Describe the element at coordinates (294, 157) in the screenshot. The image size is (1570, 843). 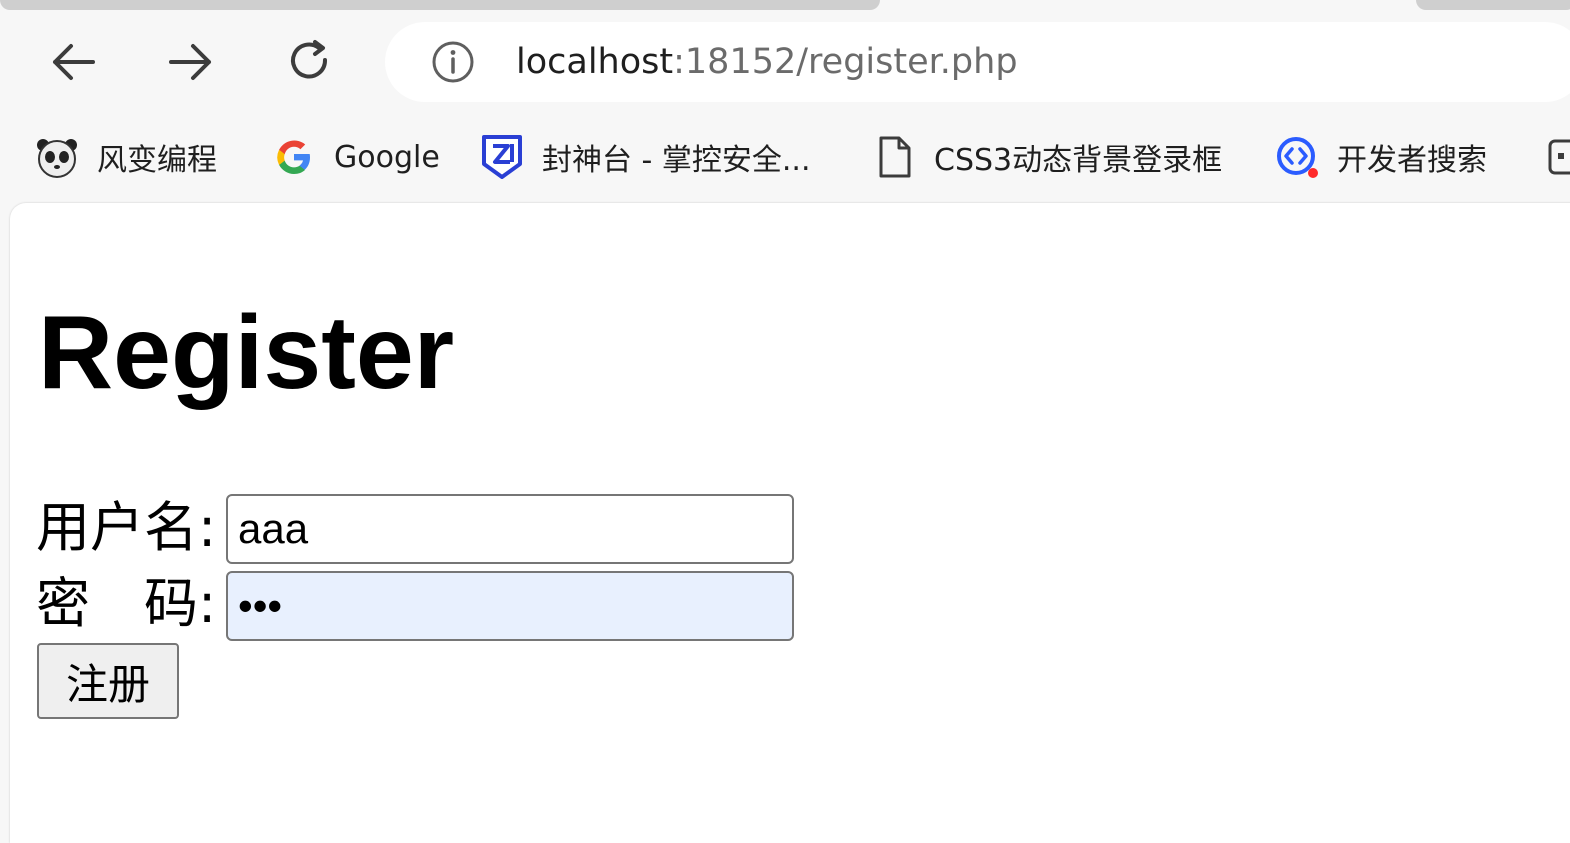
I see `google-icon` at that location.